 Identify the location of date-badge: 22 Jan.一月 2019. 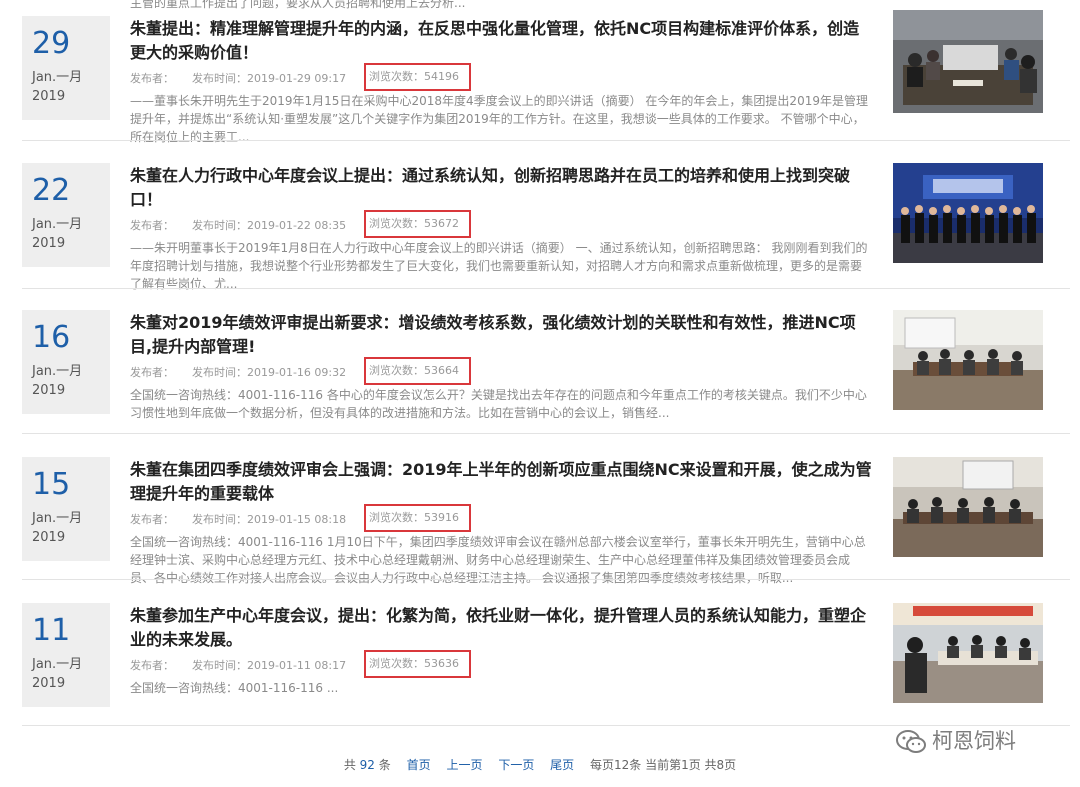
(66, 215).